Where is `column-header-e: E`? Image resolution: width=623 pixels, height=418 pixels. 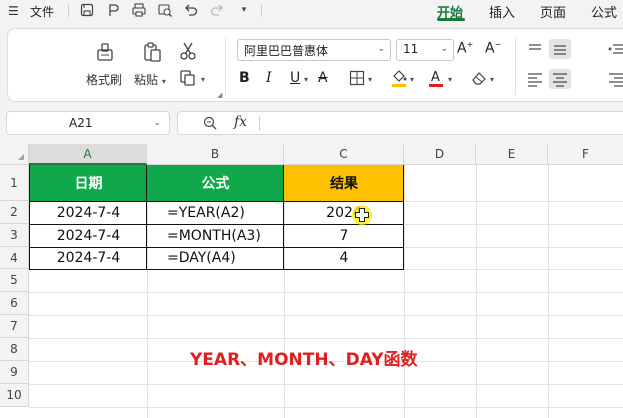
column-header-e: E is located at coordinates (512, 154).